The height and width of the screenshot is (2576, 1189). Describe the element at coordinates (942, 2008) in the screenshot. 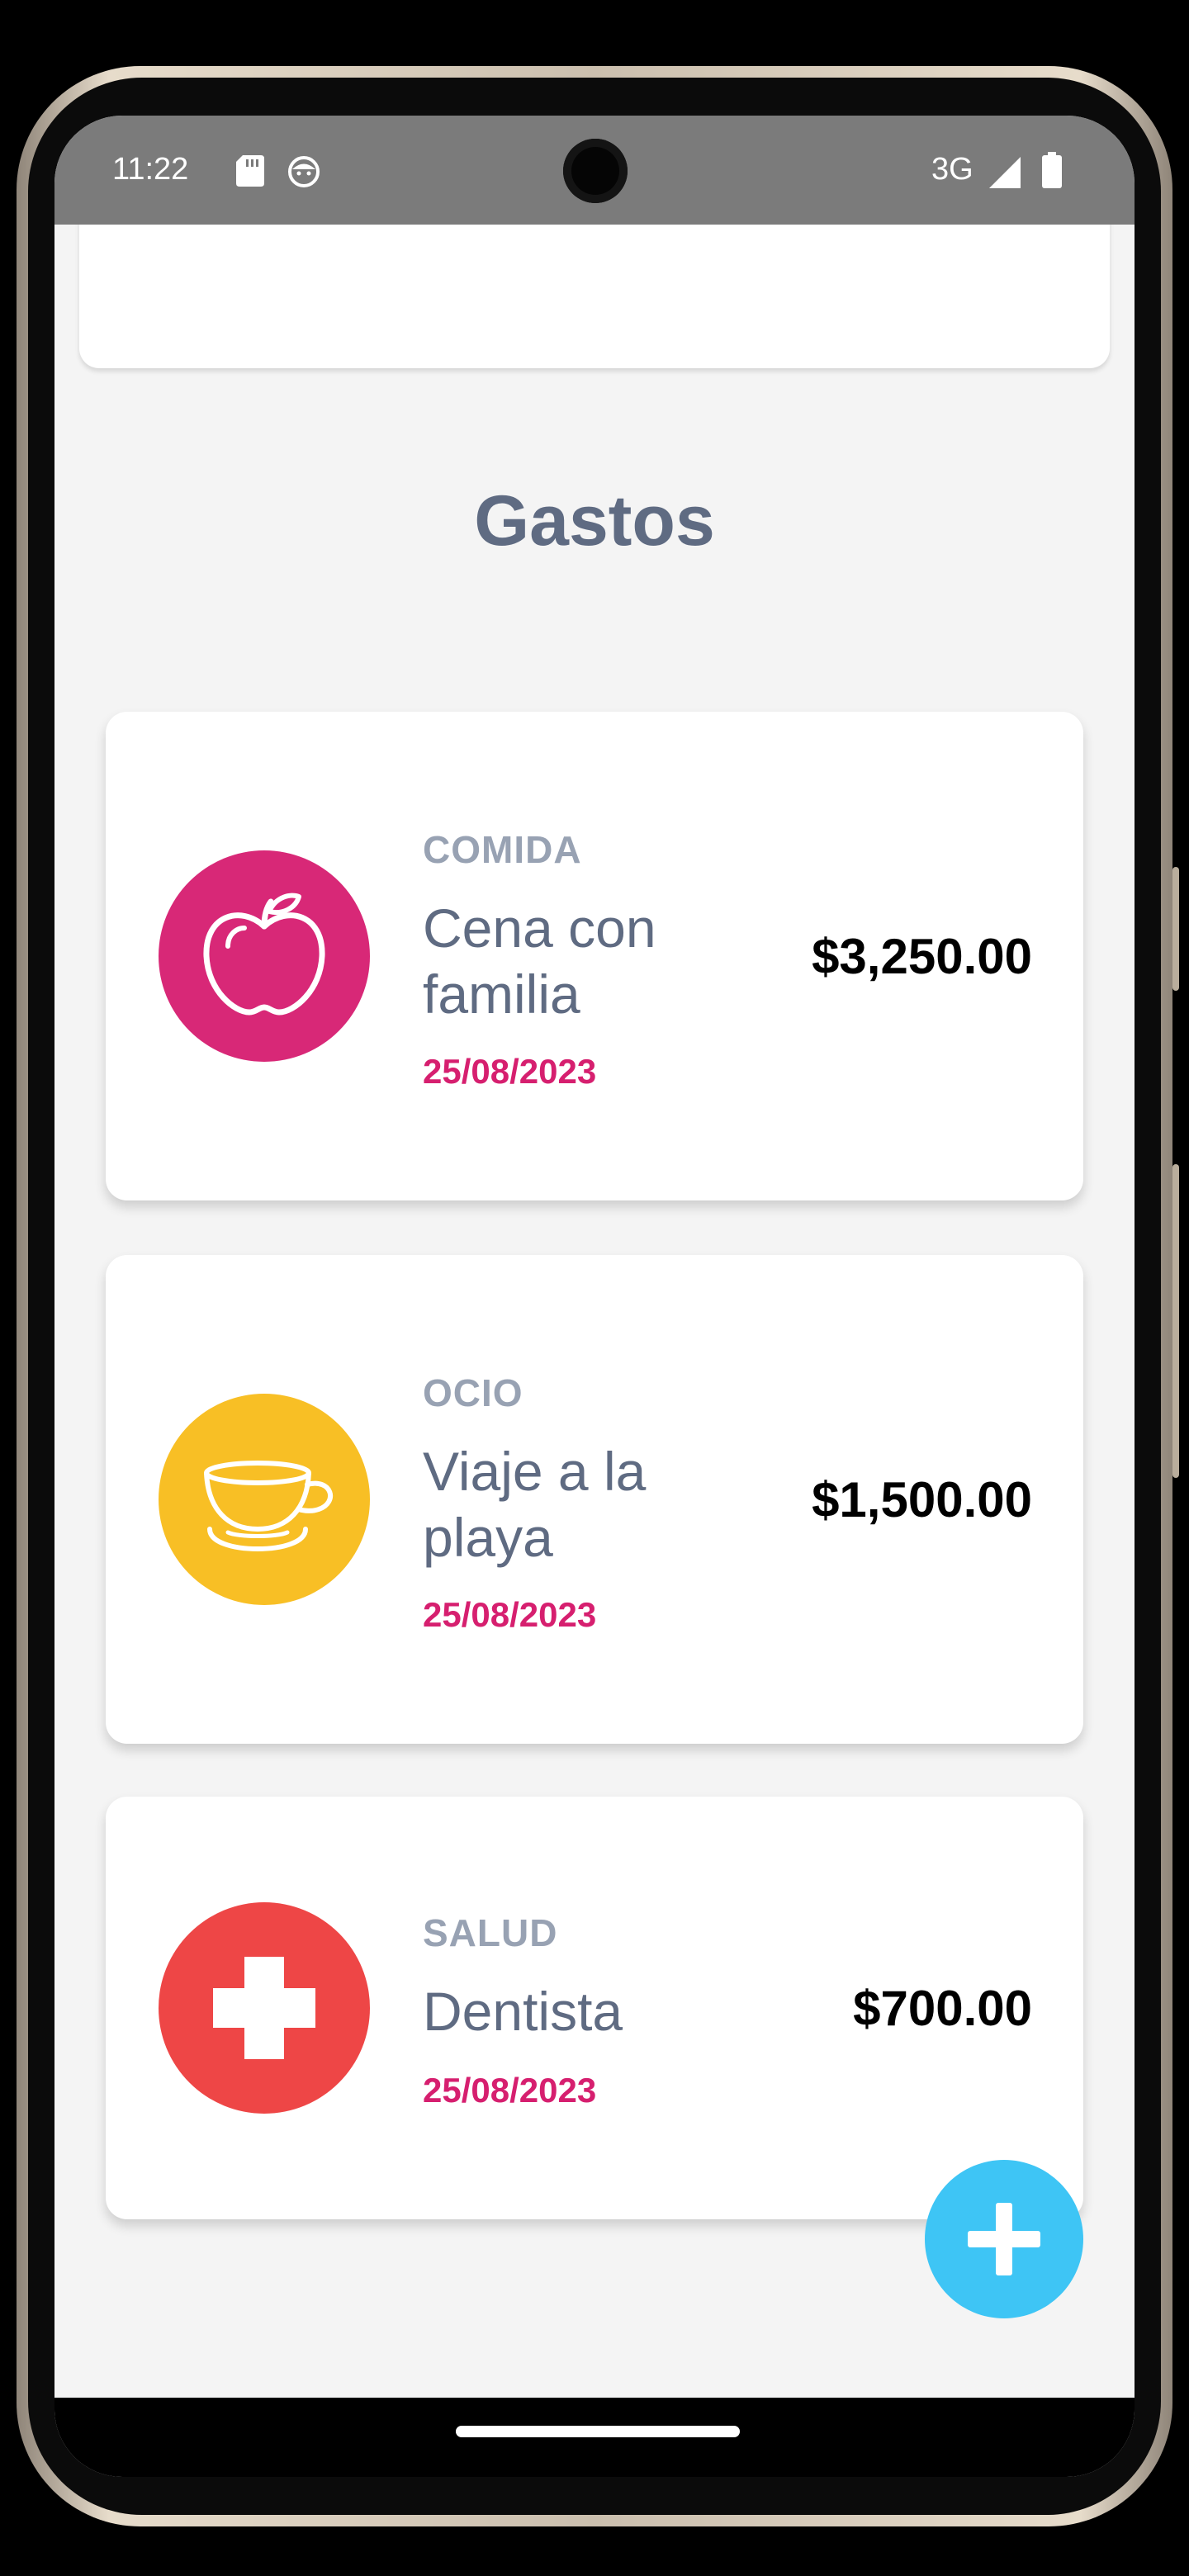

I see `expense-amount: $700.00` at that location.